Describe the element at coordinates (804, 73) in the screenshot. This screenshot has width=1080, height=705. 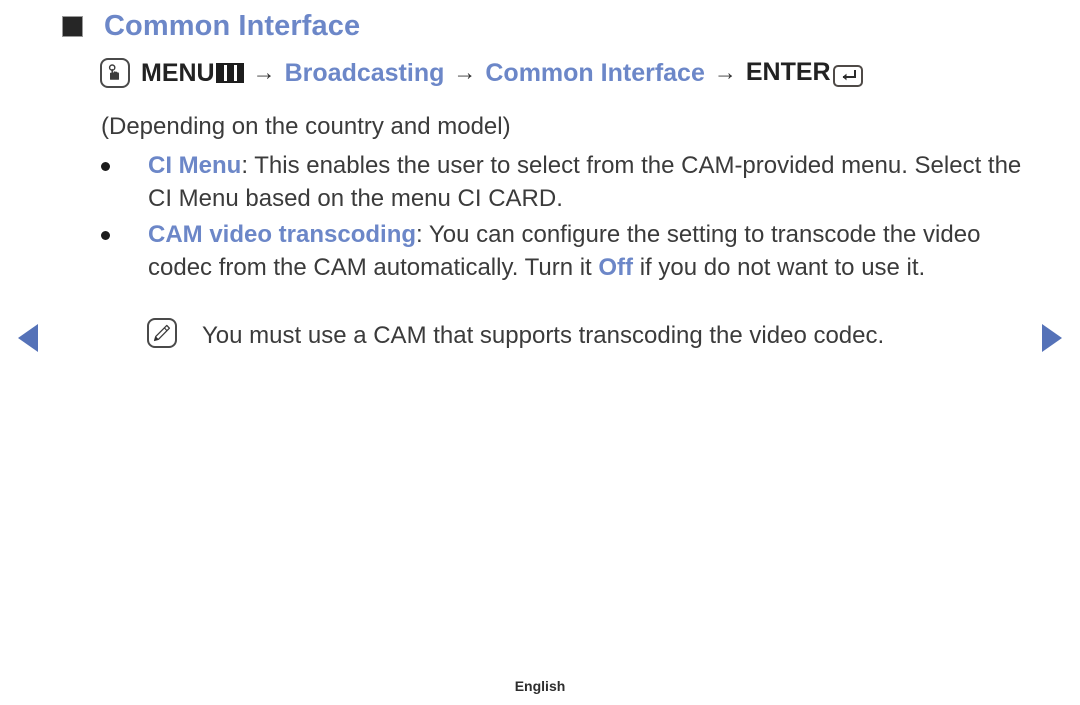
I see `menu-path-enter: ENTER` at that location.